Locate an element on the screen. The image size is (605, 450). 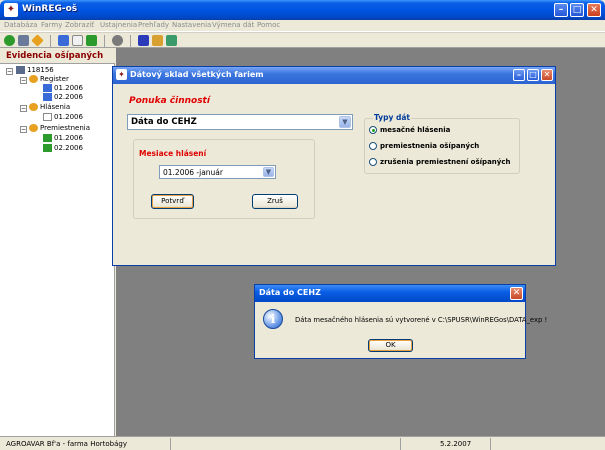
tree-register-item: 01.2006 is located at coordinates (63, 88).